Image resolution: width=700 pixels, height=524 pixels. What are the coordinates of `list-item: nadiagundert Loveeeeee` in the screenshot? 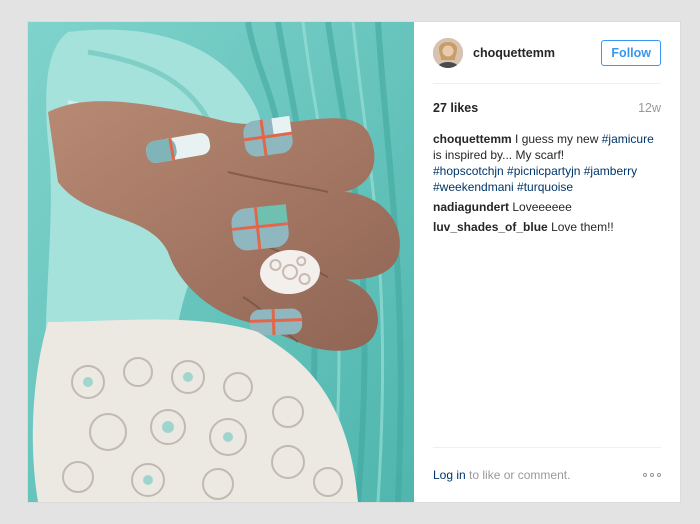 It's located at (547, 207).